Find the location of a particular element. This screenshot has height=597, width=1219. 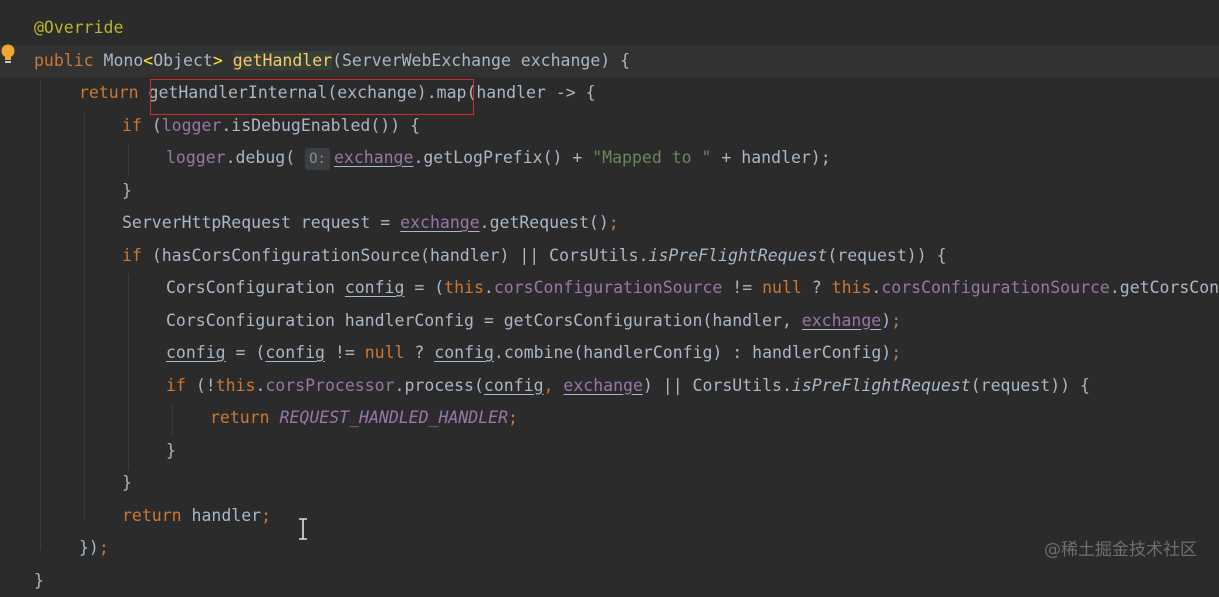

code-token: > is located at coordinates (217, 60).